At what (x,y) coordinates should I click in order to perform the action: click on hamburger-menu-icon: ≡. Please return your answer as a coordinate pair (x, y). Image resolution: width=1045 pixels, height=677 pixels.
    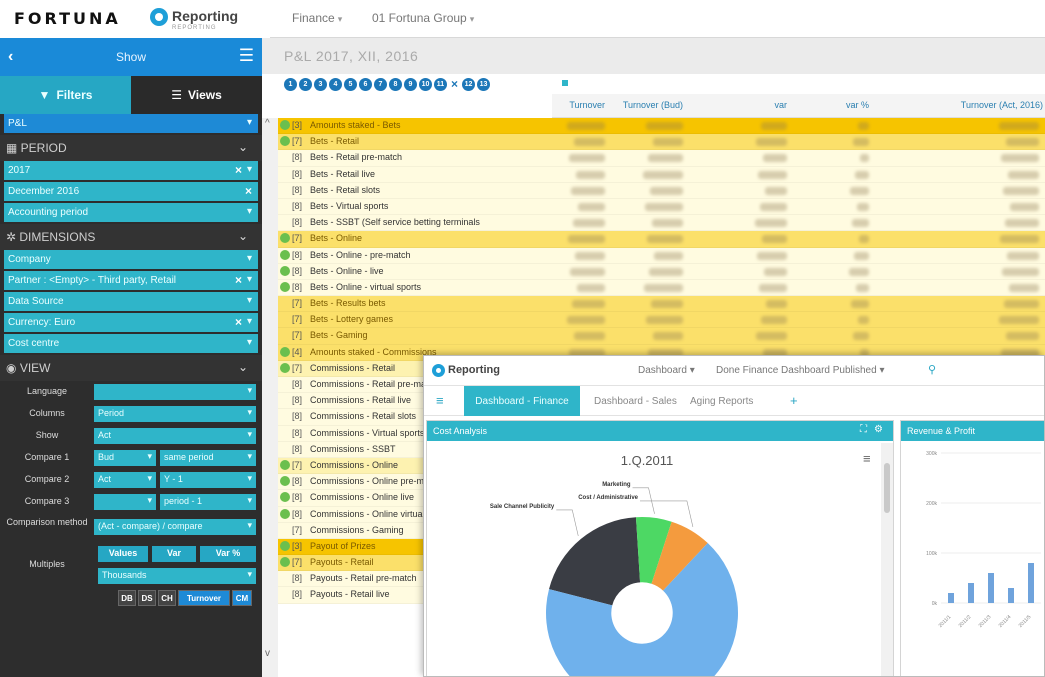
    Looking at the image, I should click on (440, 400).